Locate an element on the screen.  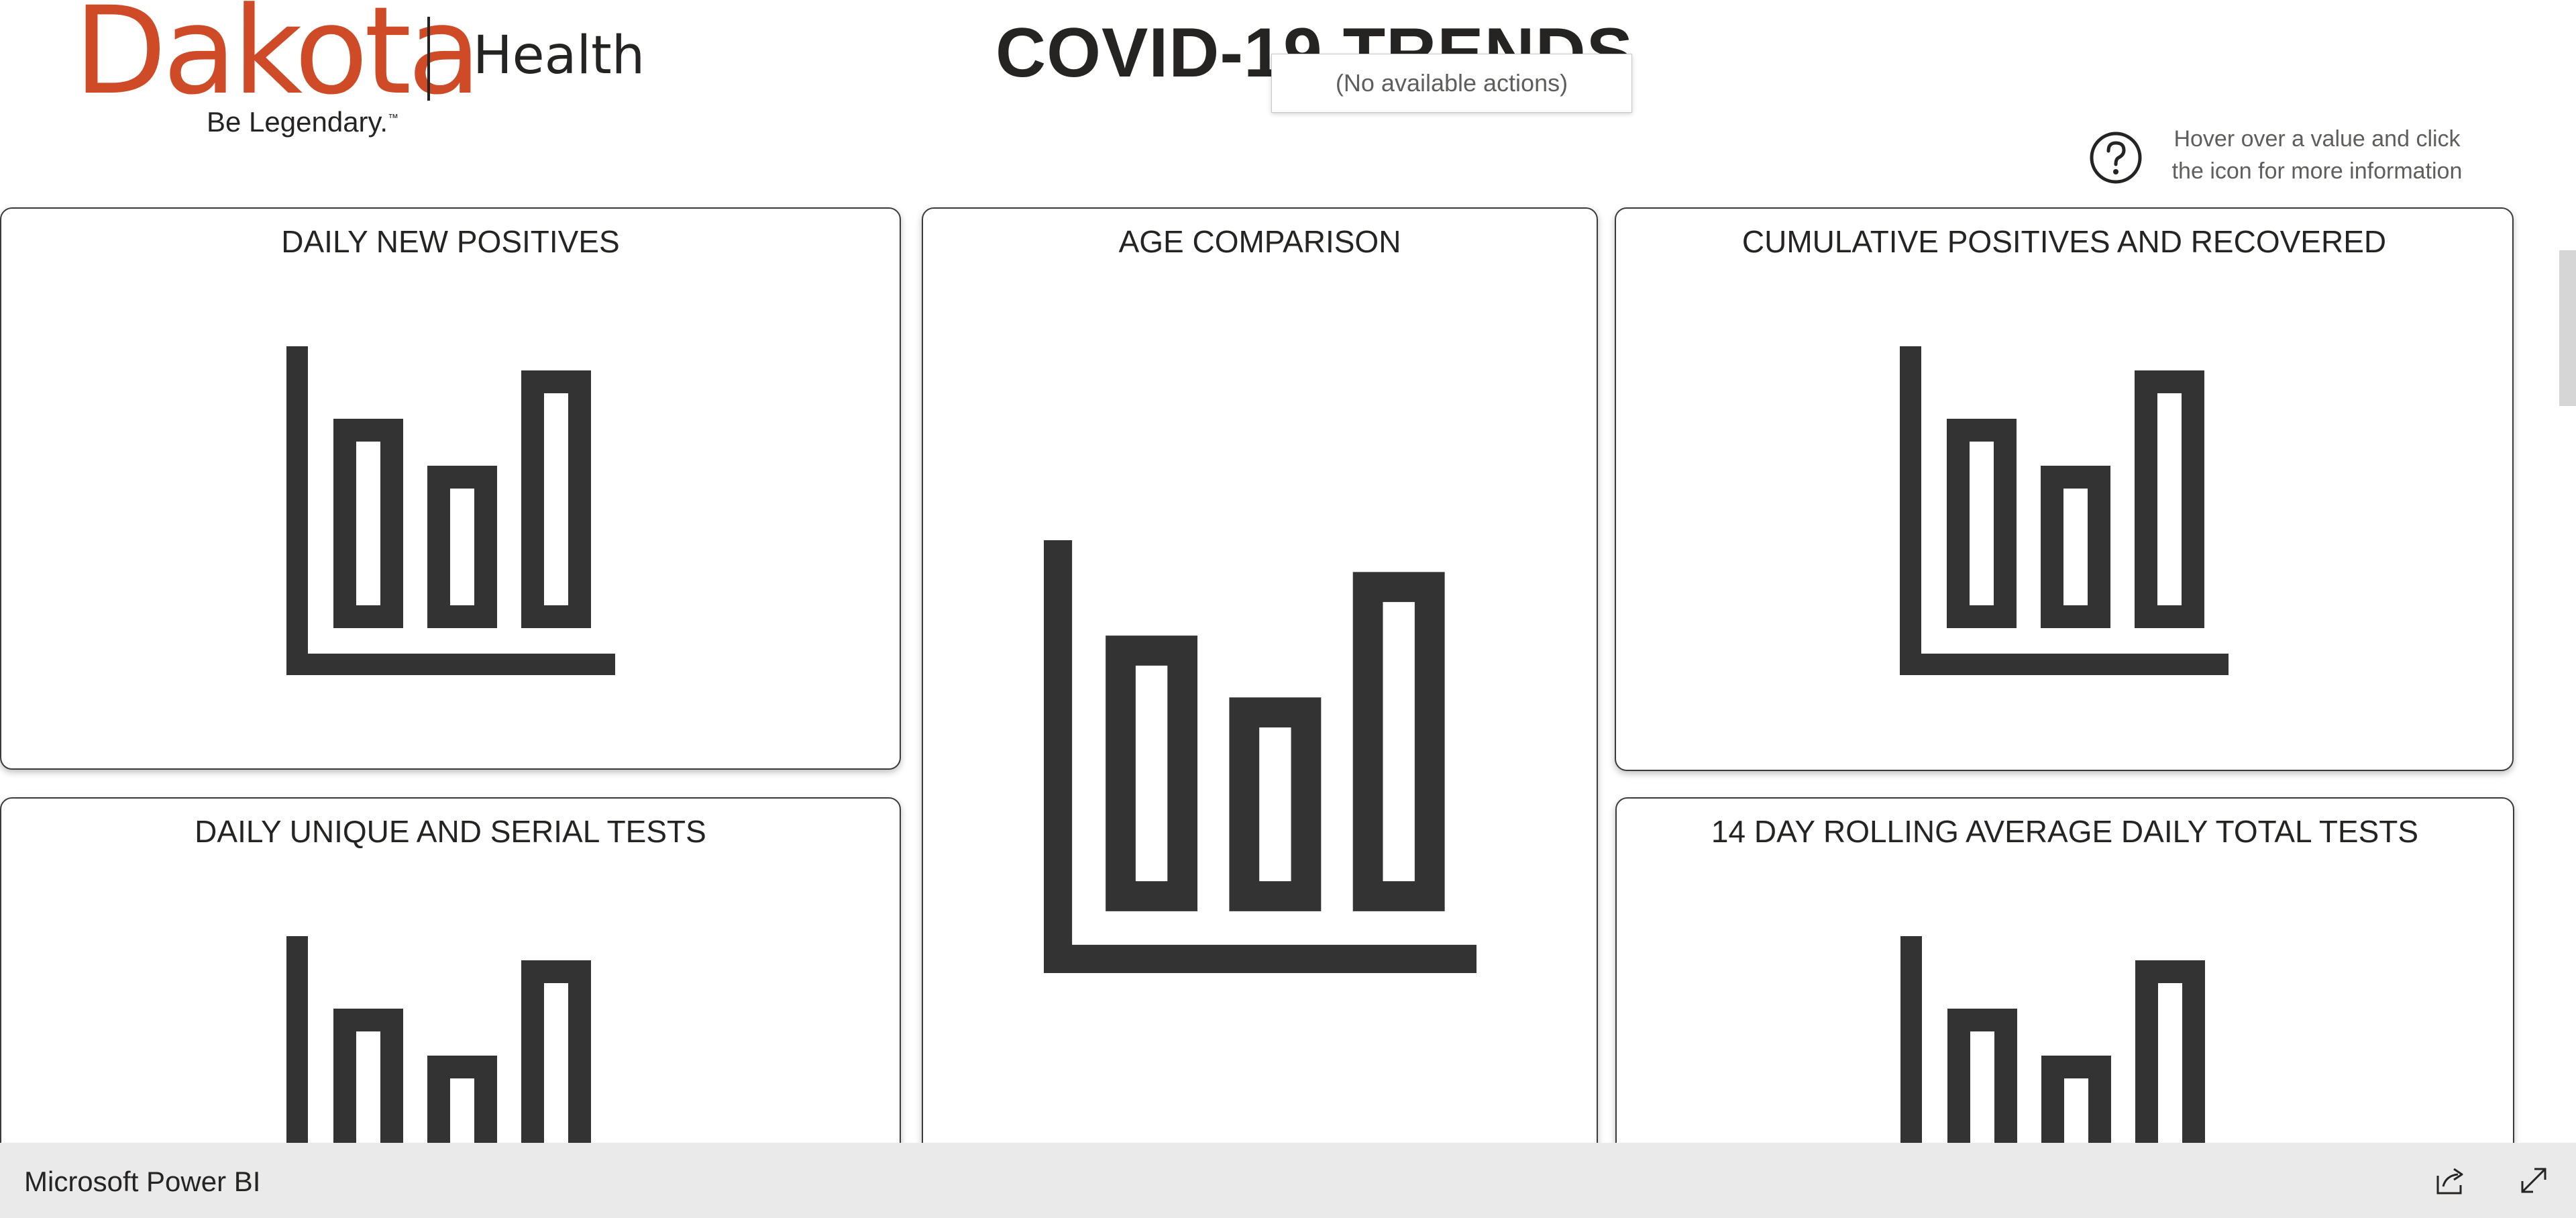
card-title: DAILY UNIQUE AND SERIAL TESTS is located at coordinates (450, 831).